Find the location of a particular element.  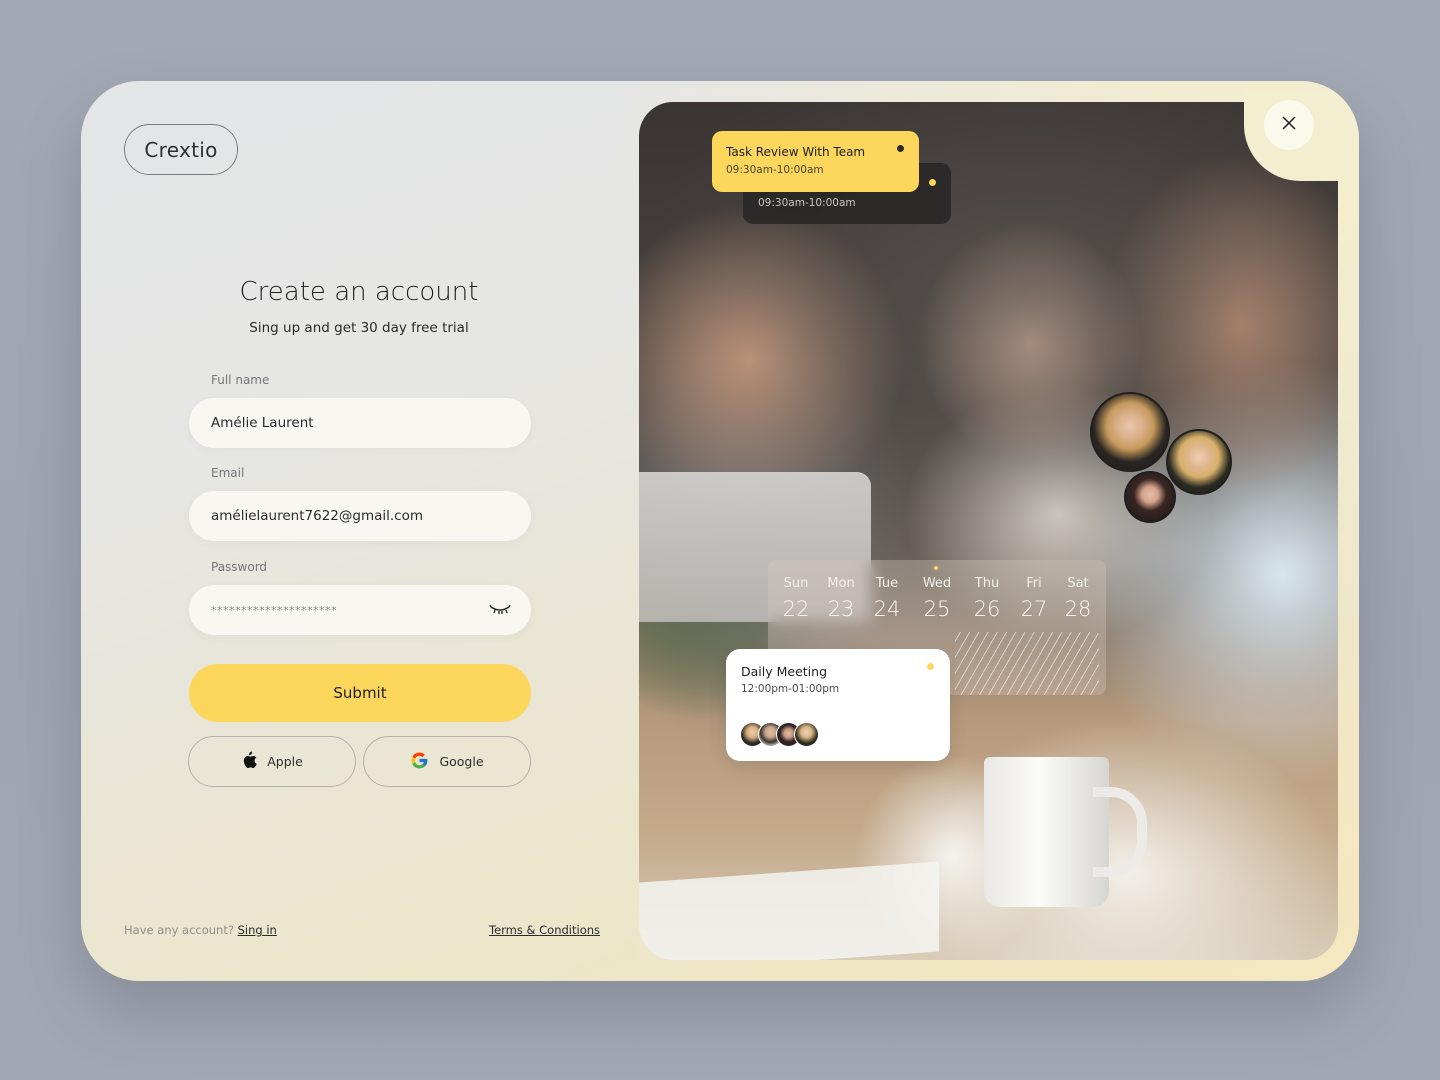

calendar-day-label: Thu is located at coordinates (987, 583).